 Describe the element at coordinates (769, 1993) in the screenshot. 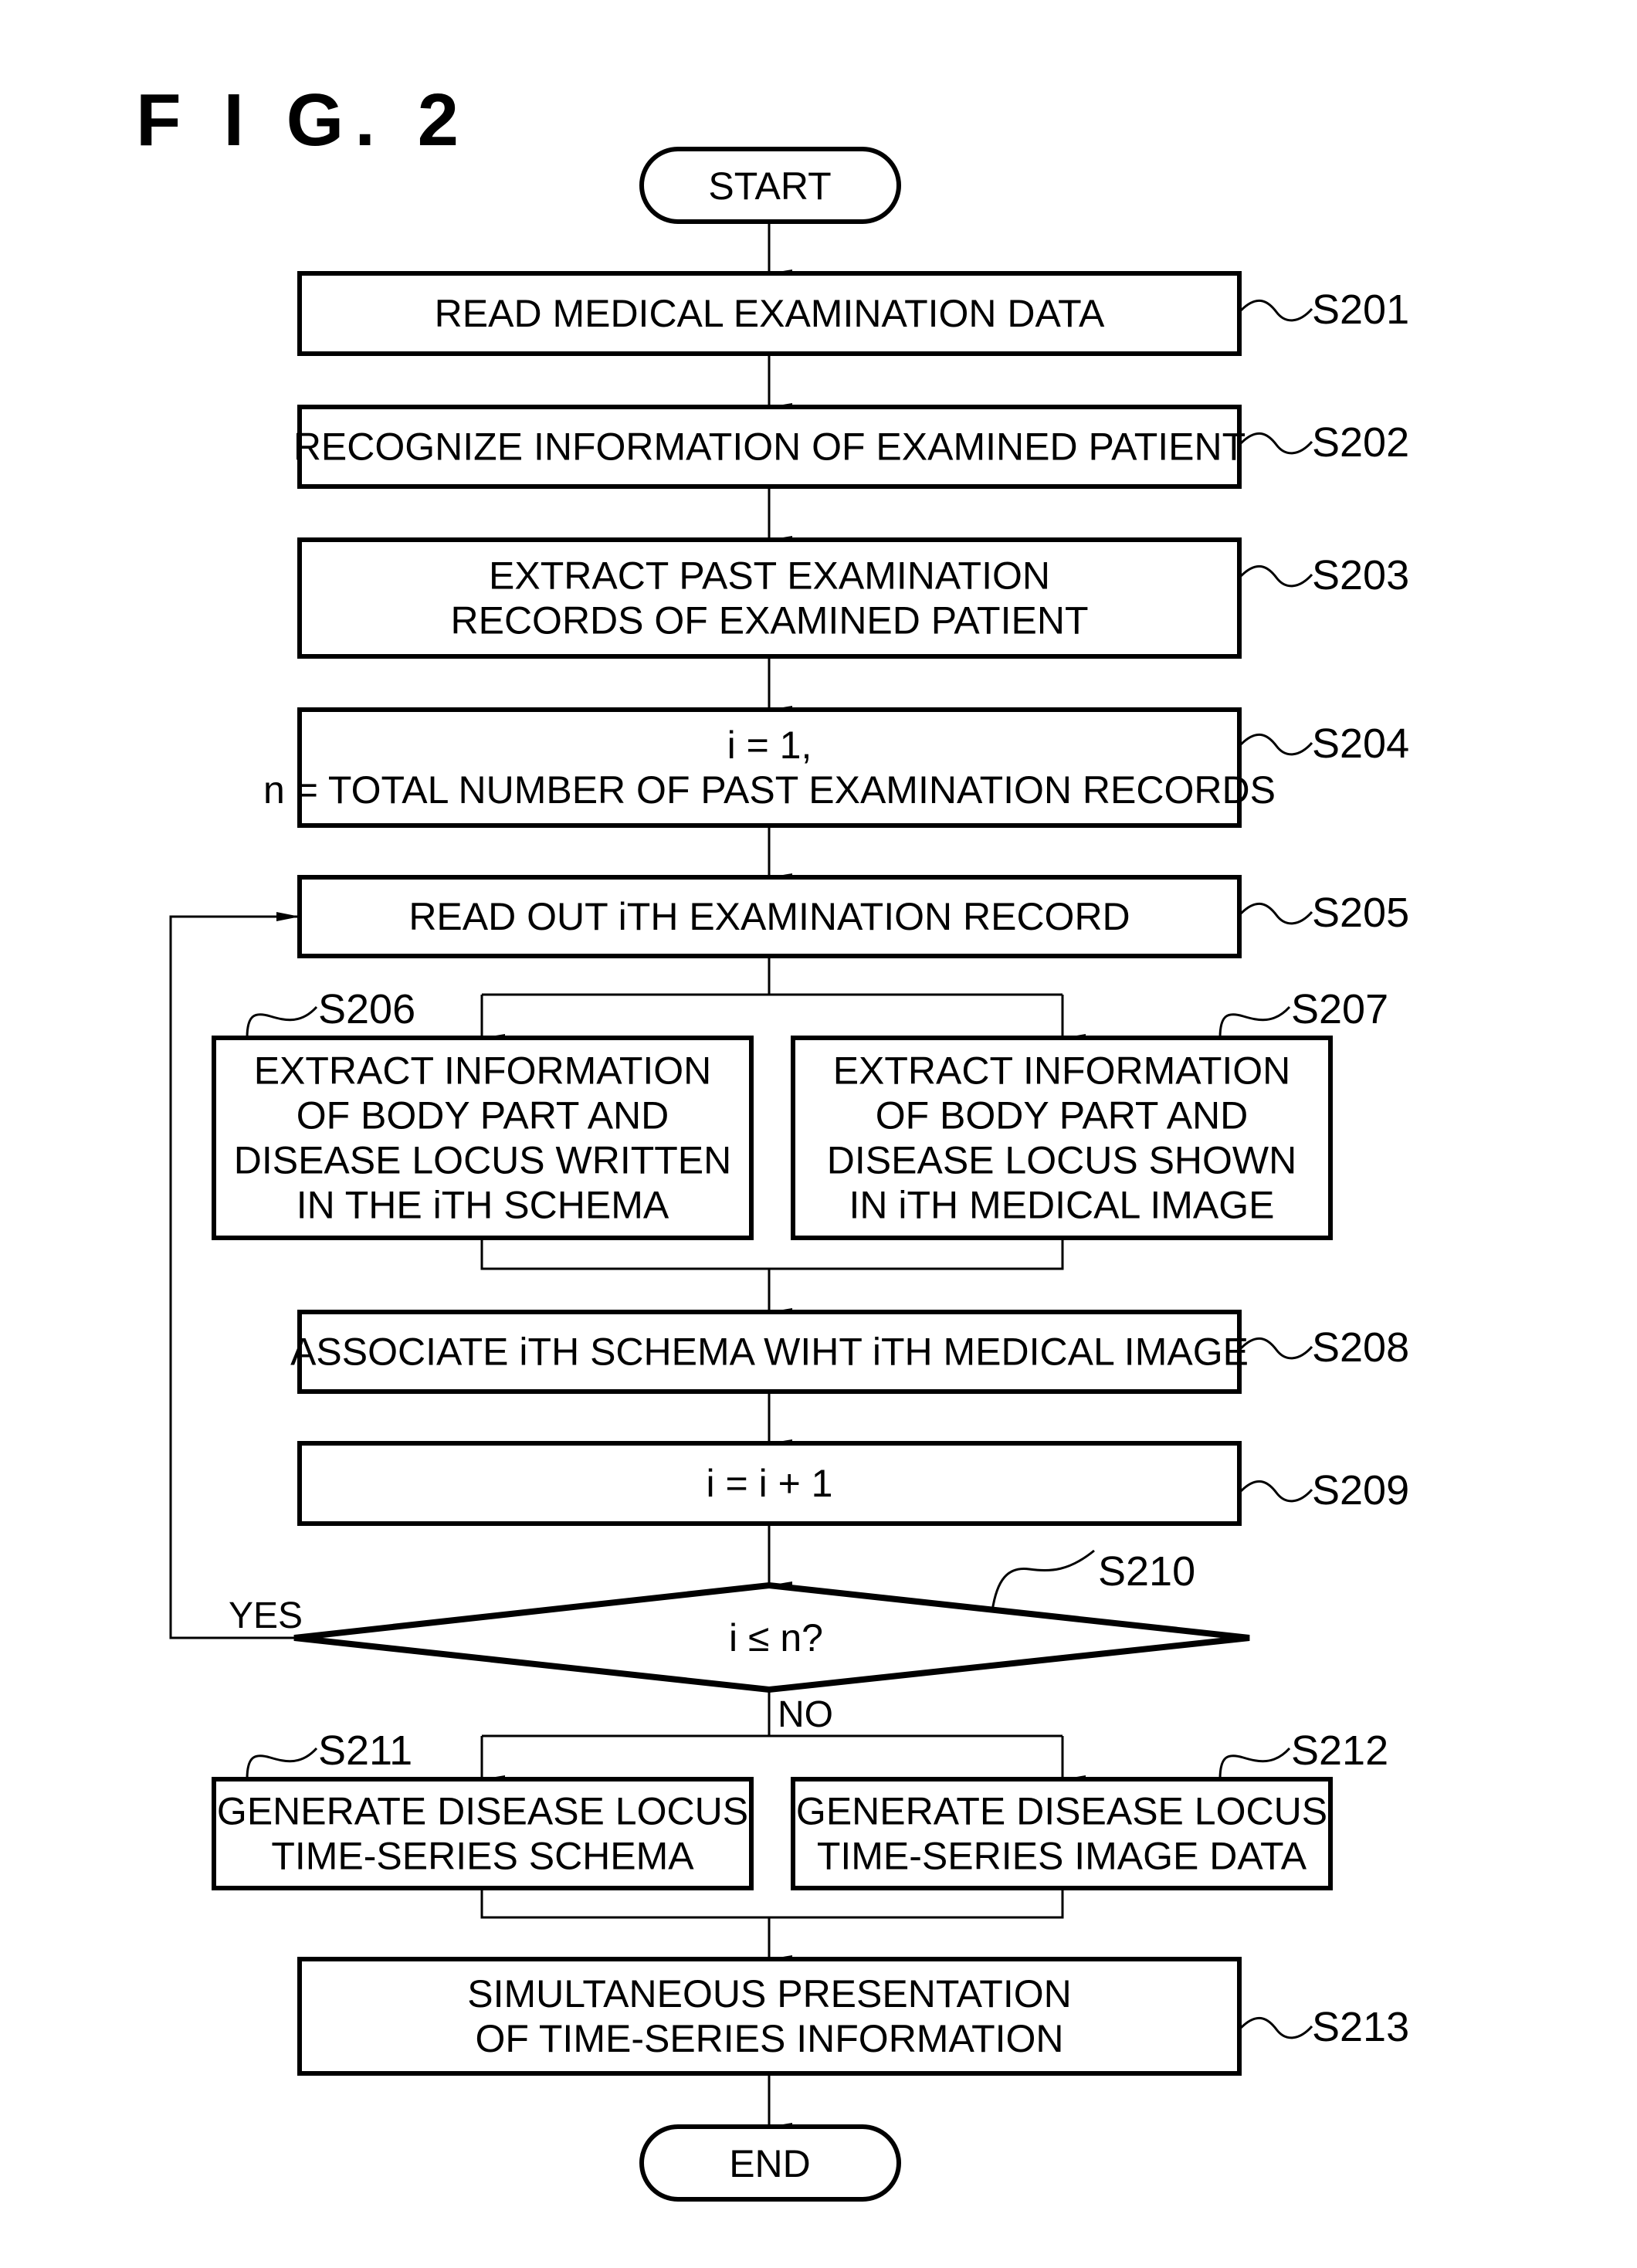

I see `box-text-line: SIMULTANEOUS PRESENTATION` at that location.